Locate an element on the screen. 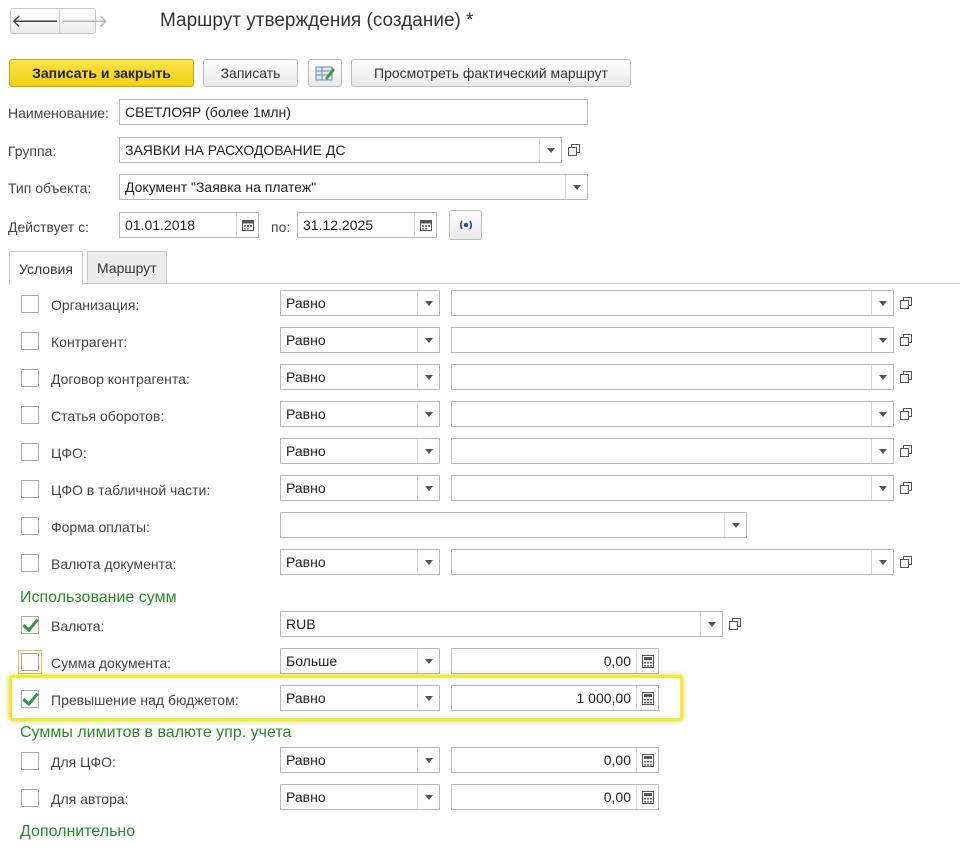 The width and height of the screenshot is (960, 850). for-cfo-value-field: 0,00 is located at coordinates (555, 760).